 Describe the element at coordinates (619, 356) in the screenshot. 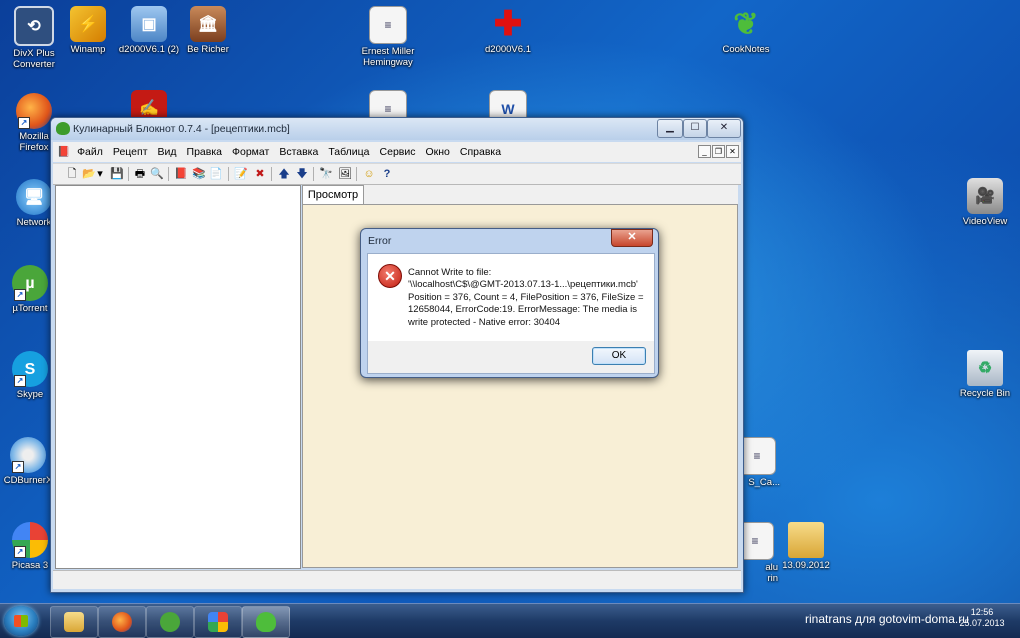

I see `ok-button: OK` at that location.